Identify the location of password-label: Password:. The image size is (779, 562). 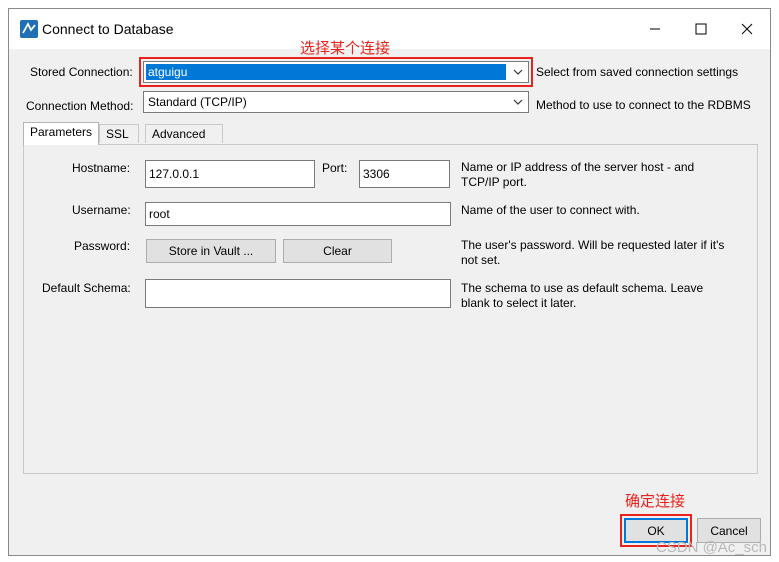
(102, 246).